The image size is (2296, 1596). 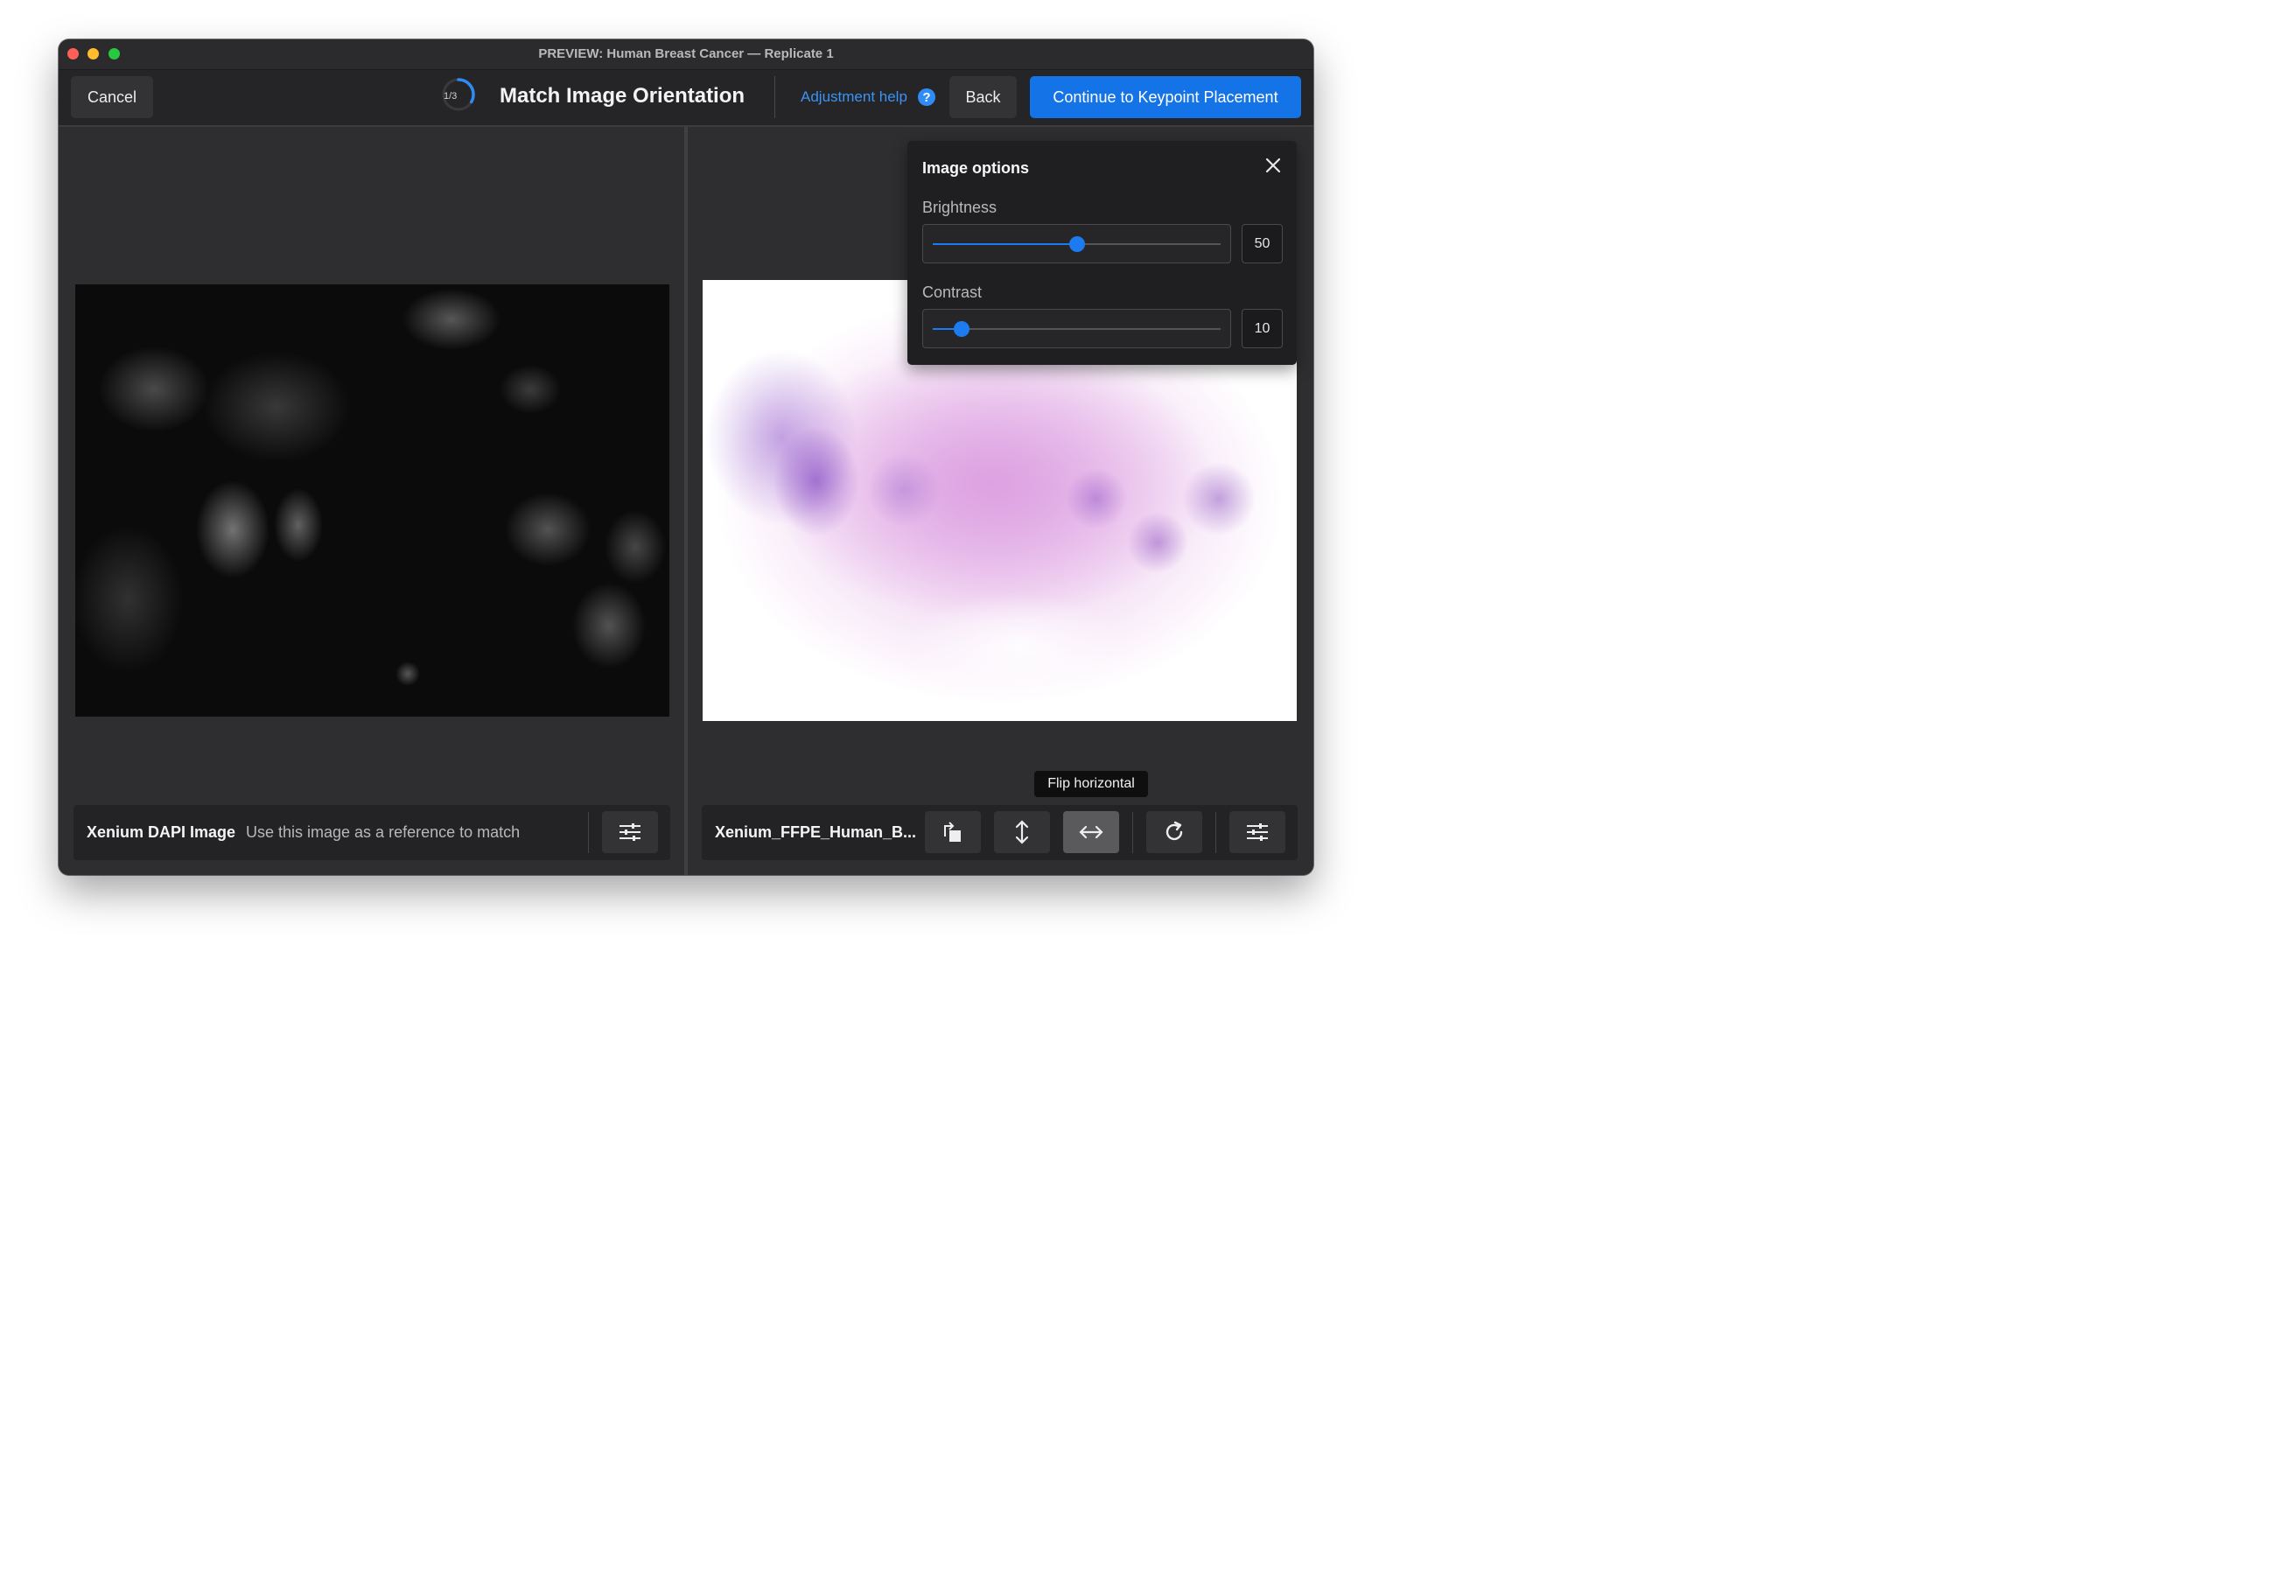 What do you see at coordinates (854, 97) in the screenshot?
I see `adjustment-help-link: Adjustment help` at bounding box center [854, 97].